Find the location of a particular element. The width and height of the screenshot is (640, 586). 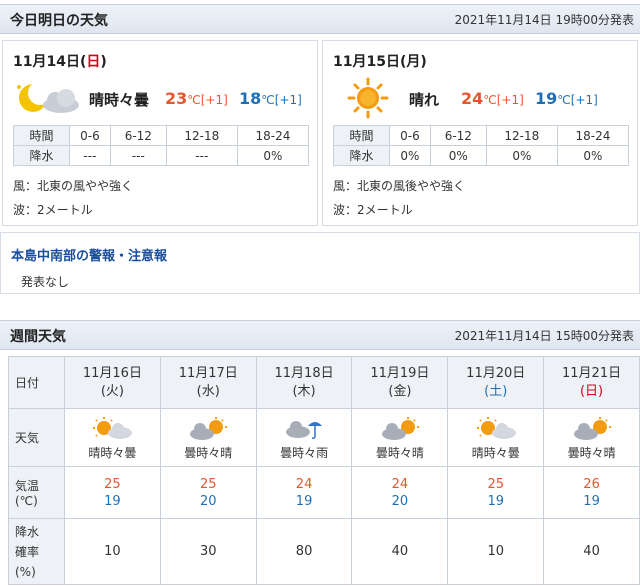

day-date: 11月17日 is located at coordinates (208, 373).